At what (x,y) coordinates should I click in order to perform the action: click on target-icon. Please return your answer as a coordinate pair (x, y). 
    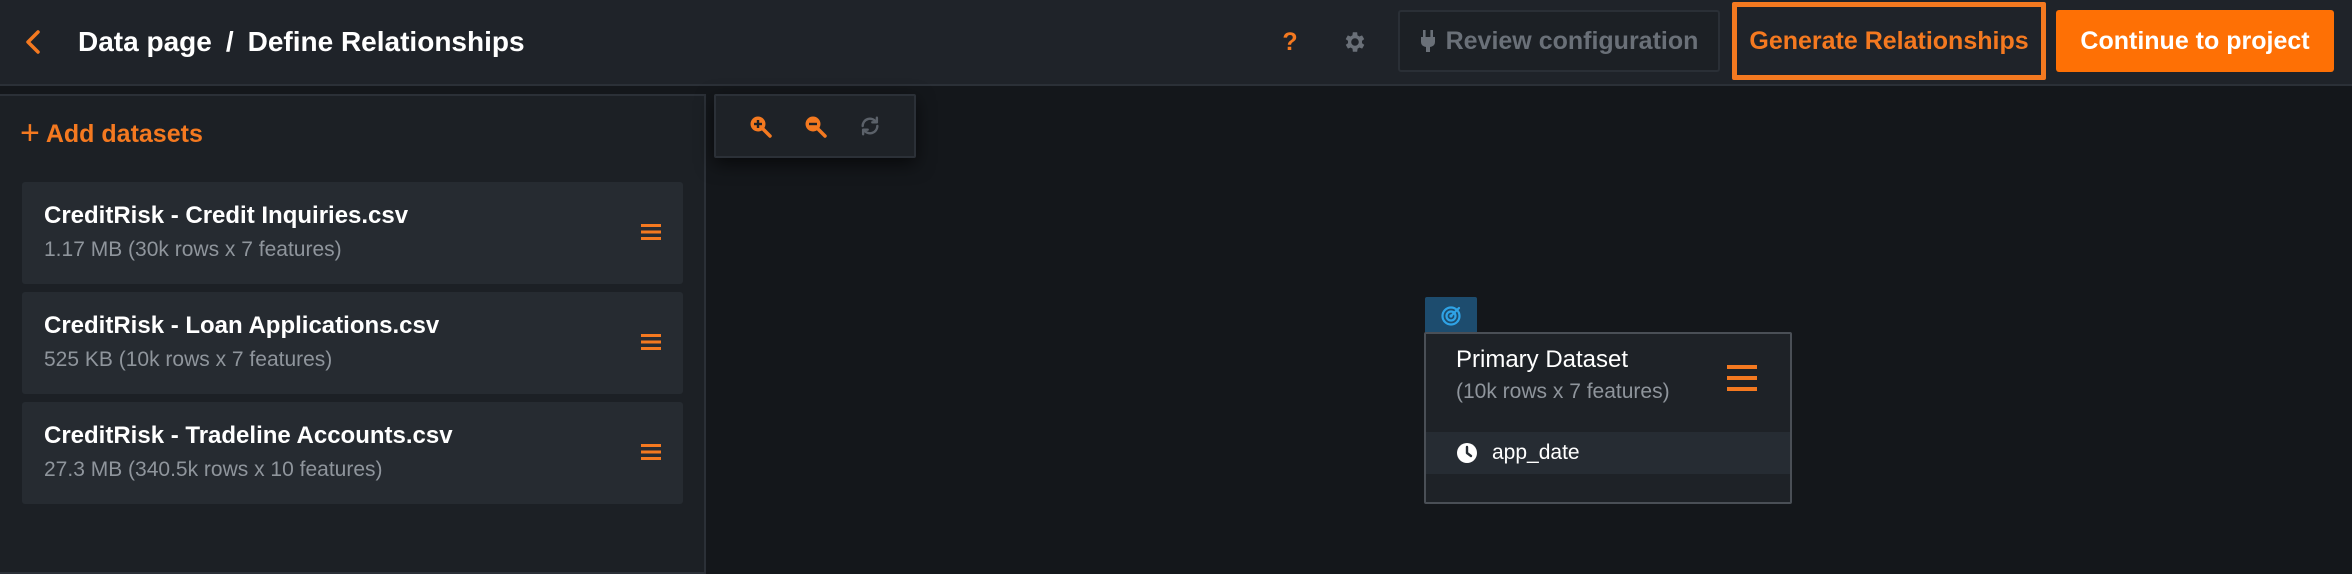
    Looking at the image, I should click on (1451, 315).